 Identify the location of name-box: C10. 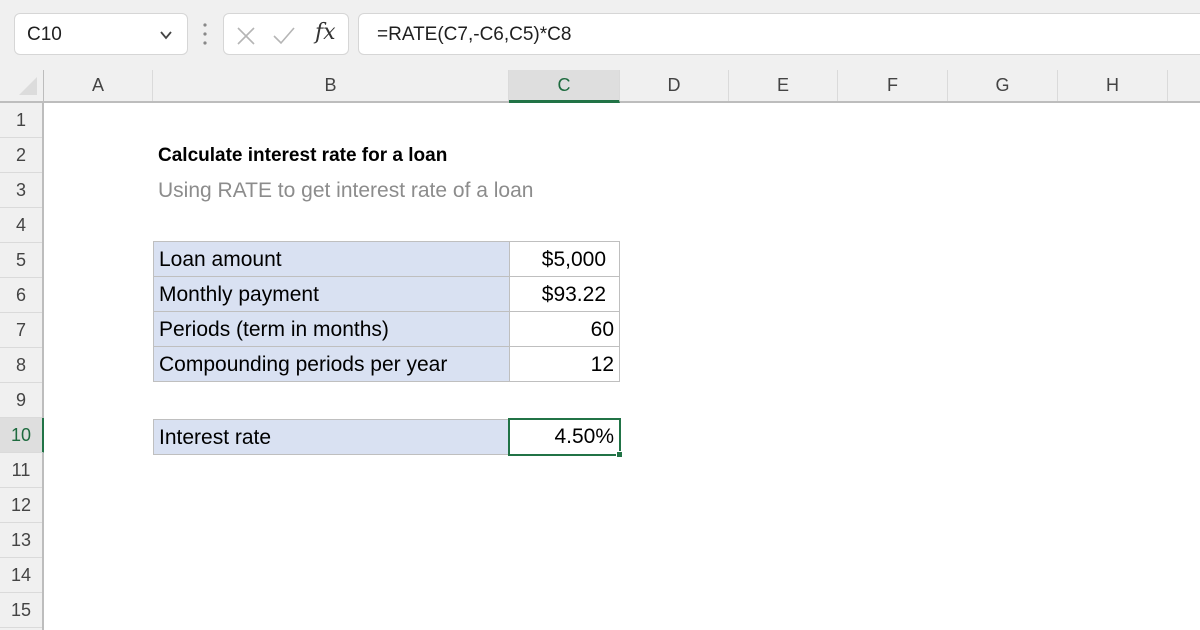
(101, 34).